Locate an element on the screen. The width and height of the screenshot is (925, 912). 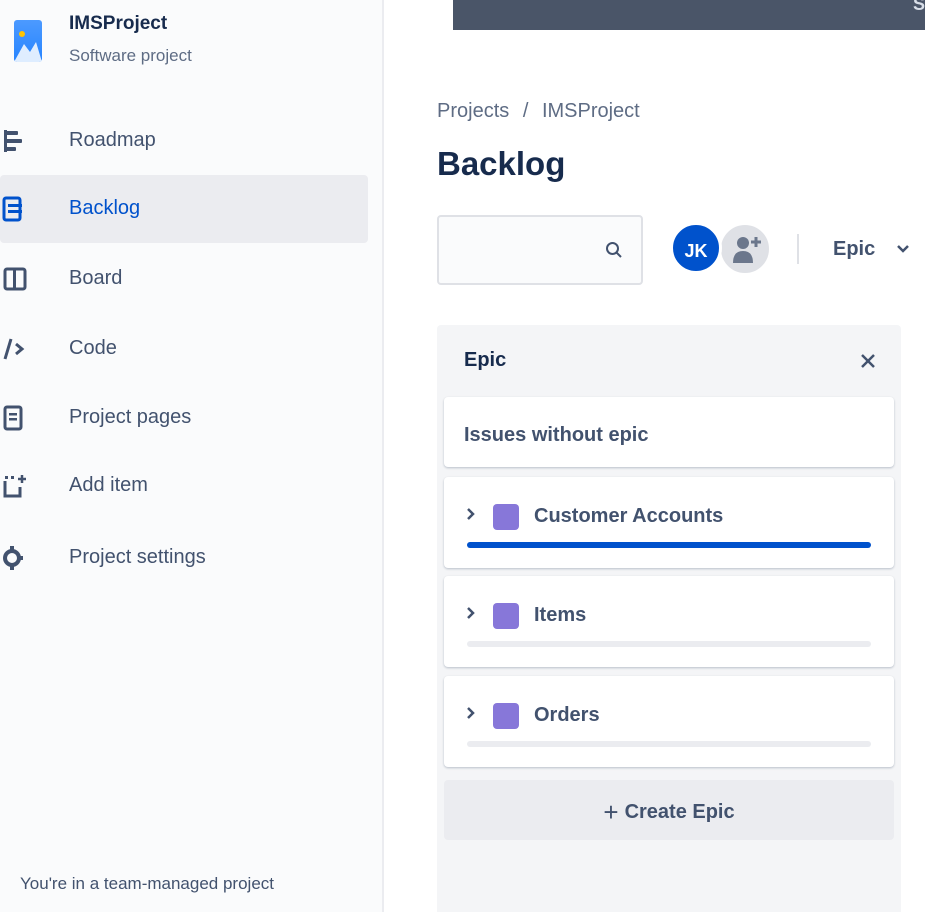
sidebar-item-label: Board is located at coordinates (96, 278).